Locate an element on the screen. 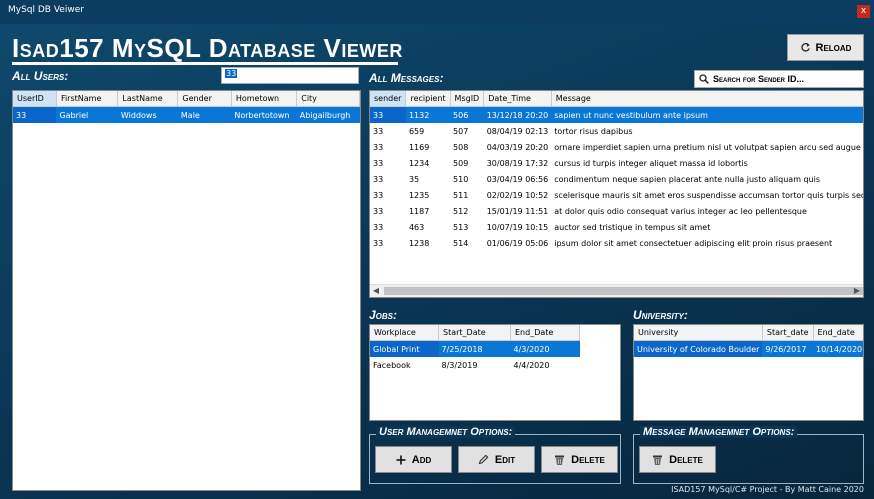  table-cell: 1238 is located at coordinates (419, 243).